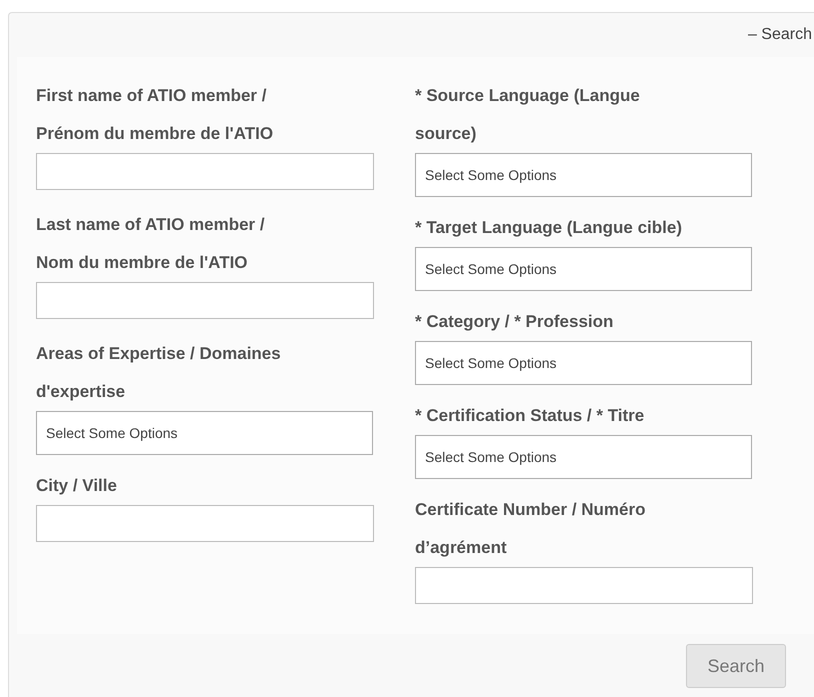 This screenshot has width=814, height=697. What do you see at coordinates (528, 115) in the screenshot?
I see `field-label: * Source Language (Langue source)` at bounding box center [528, 115].